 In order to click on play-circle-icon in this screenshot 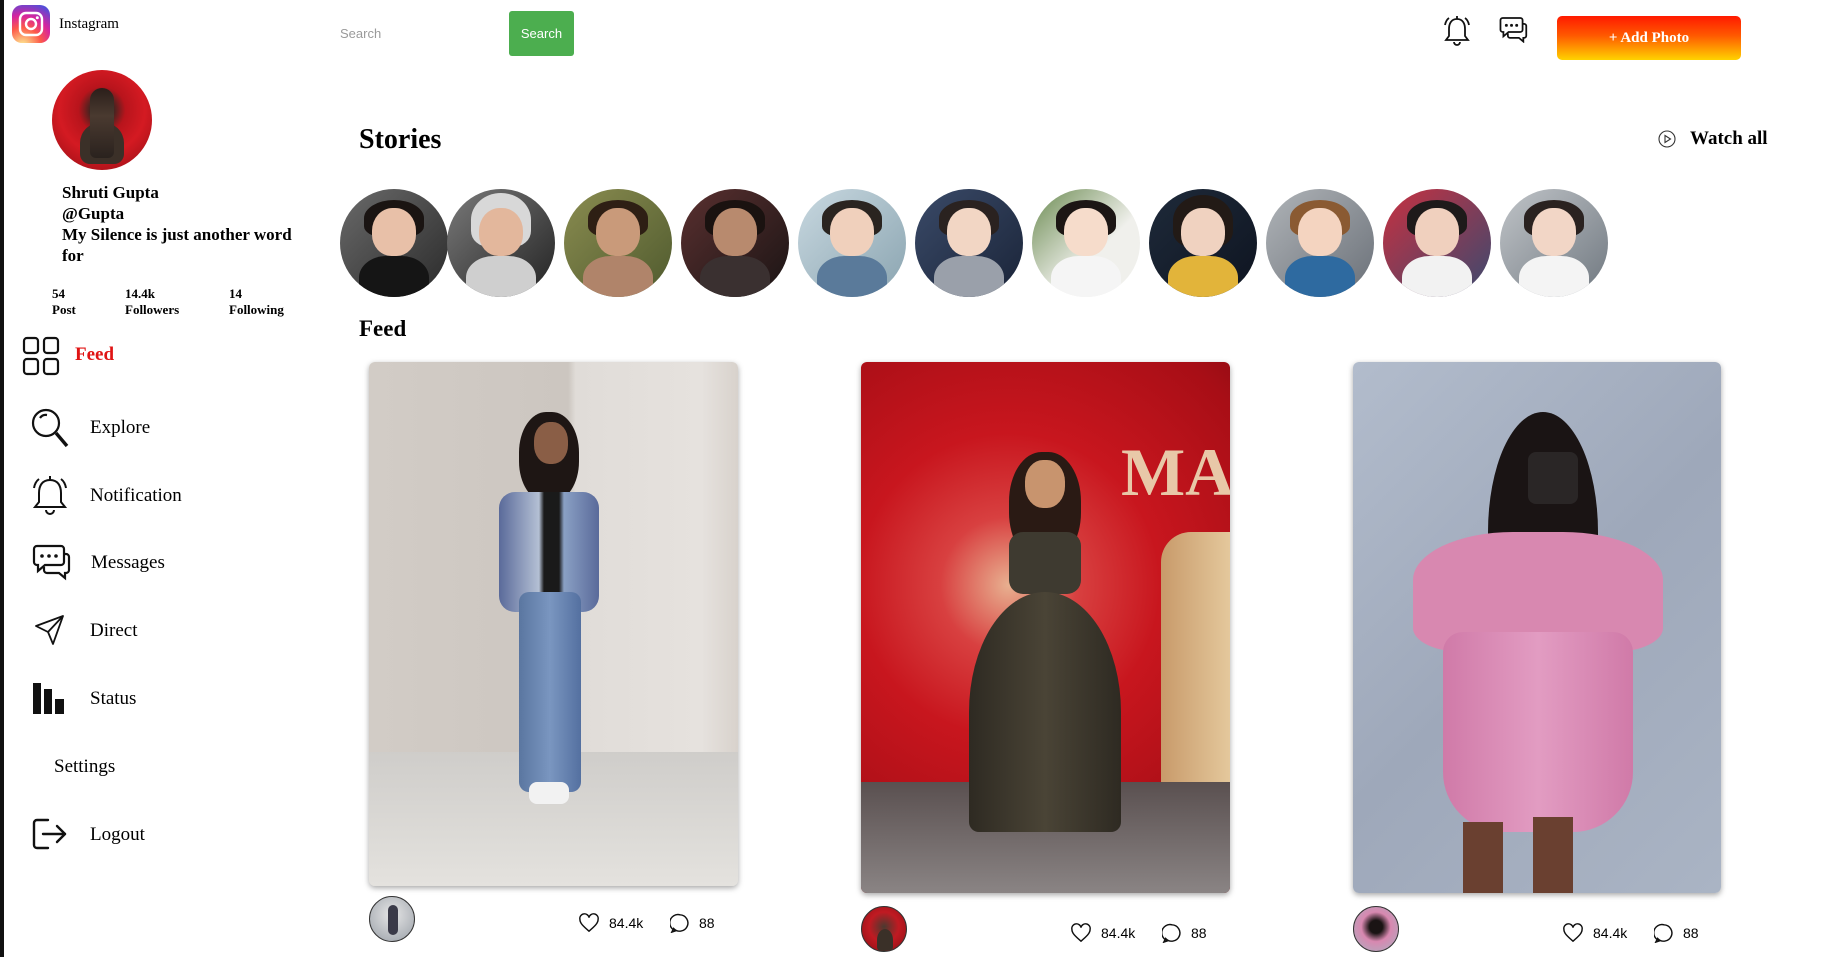, I will do `click(1667, 139)`.